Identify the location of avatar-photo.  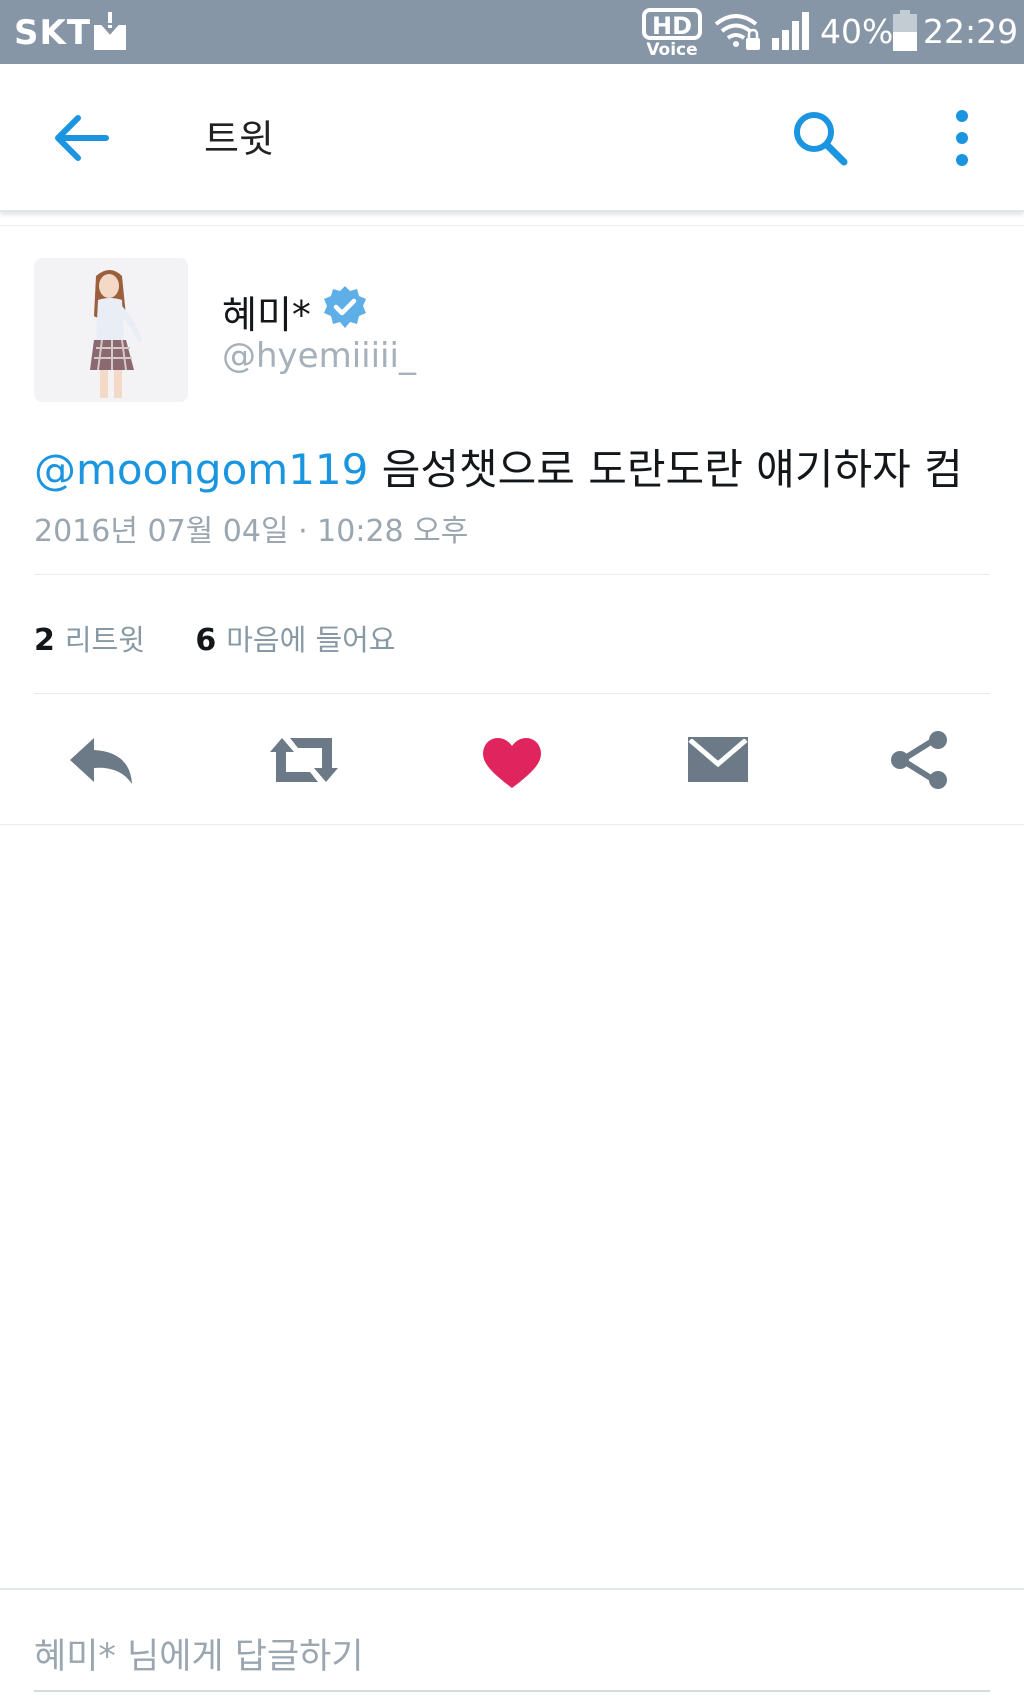
(111, 330).